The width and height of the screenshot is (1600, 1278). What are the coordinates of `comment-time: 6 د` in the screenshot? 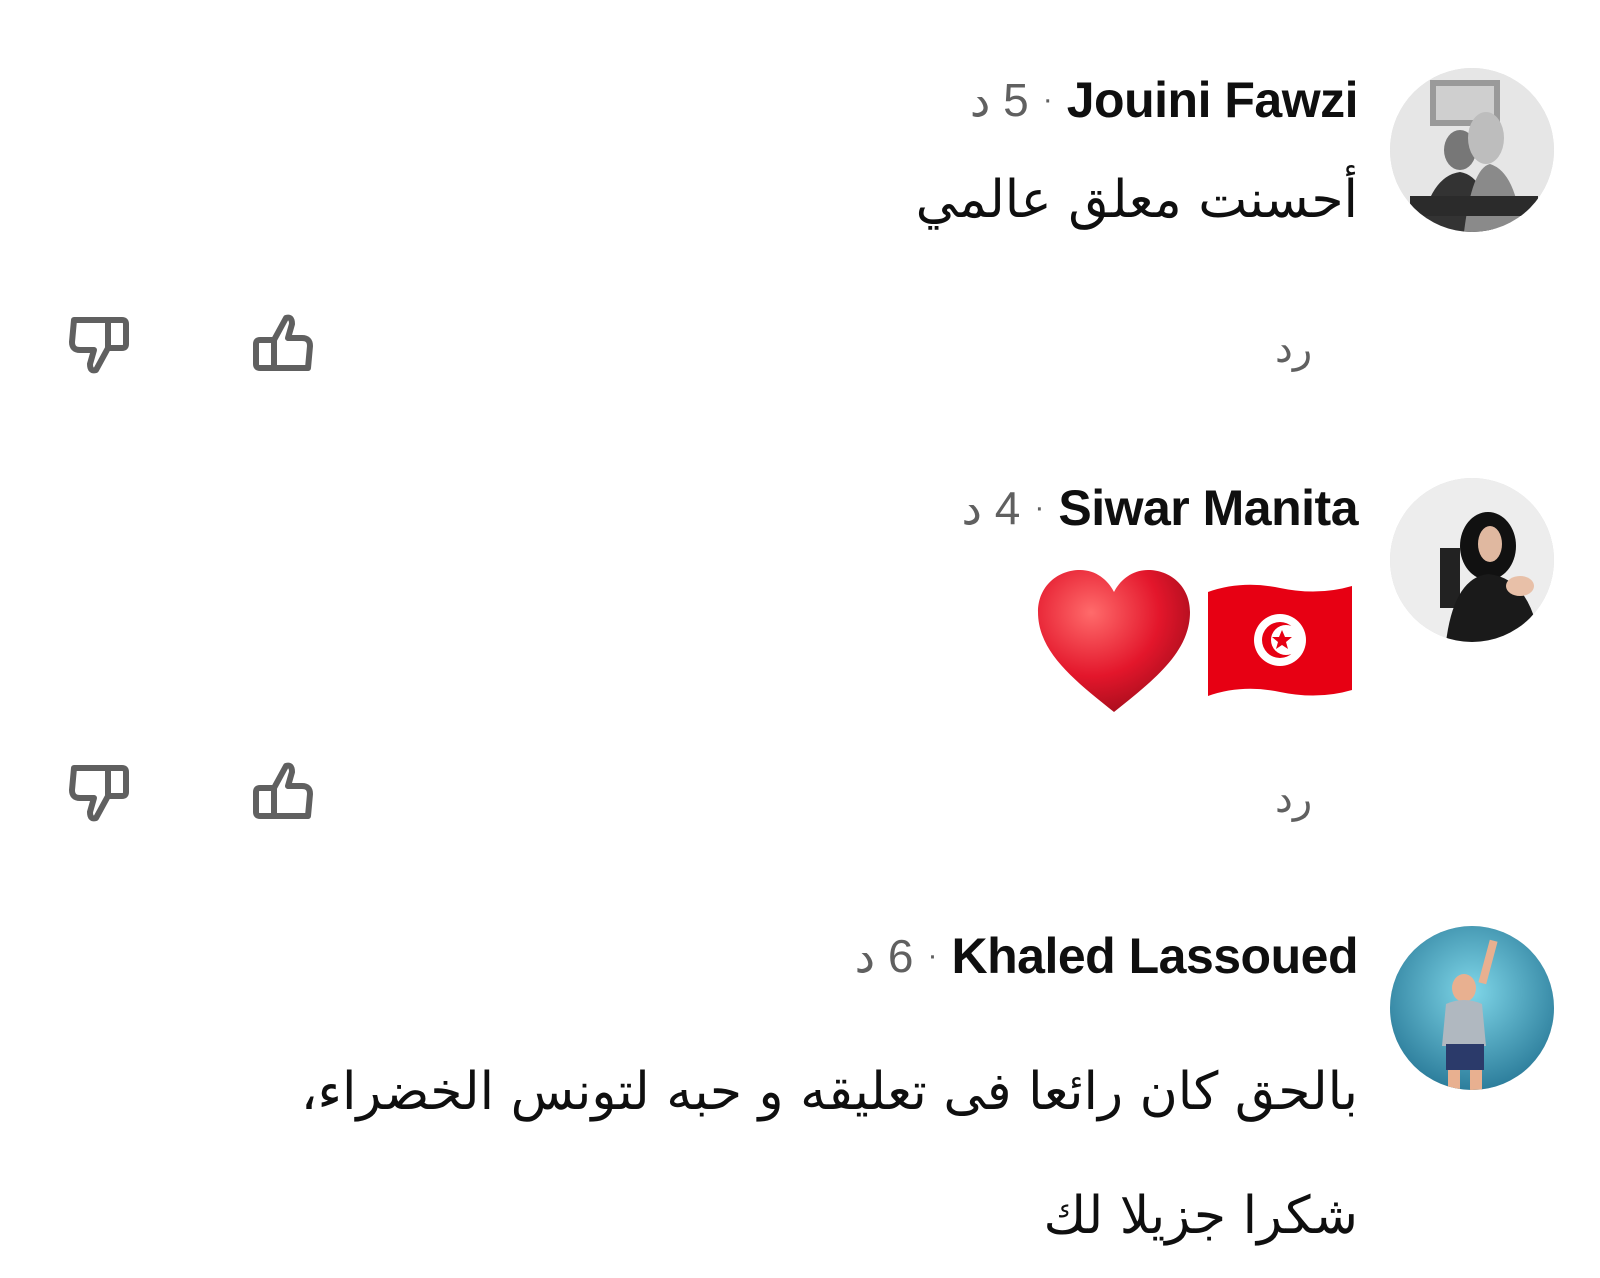 It's located at (884, 956).